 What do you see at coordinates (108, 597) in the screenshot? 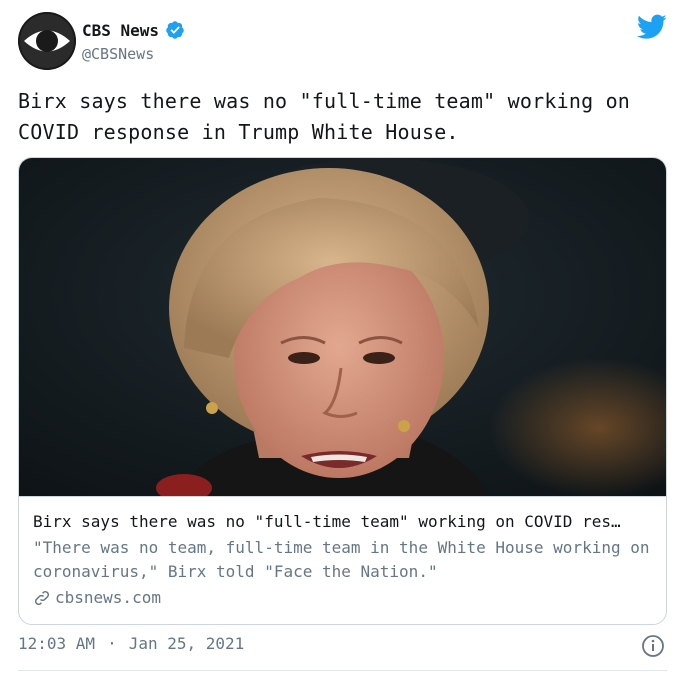
I see `card-domain-text: cbsnews.com` at bounding box center [108, 597].